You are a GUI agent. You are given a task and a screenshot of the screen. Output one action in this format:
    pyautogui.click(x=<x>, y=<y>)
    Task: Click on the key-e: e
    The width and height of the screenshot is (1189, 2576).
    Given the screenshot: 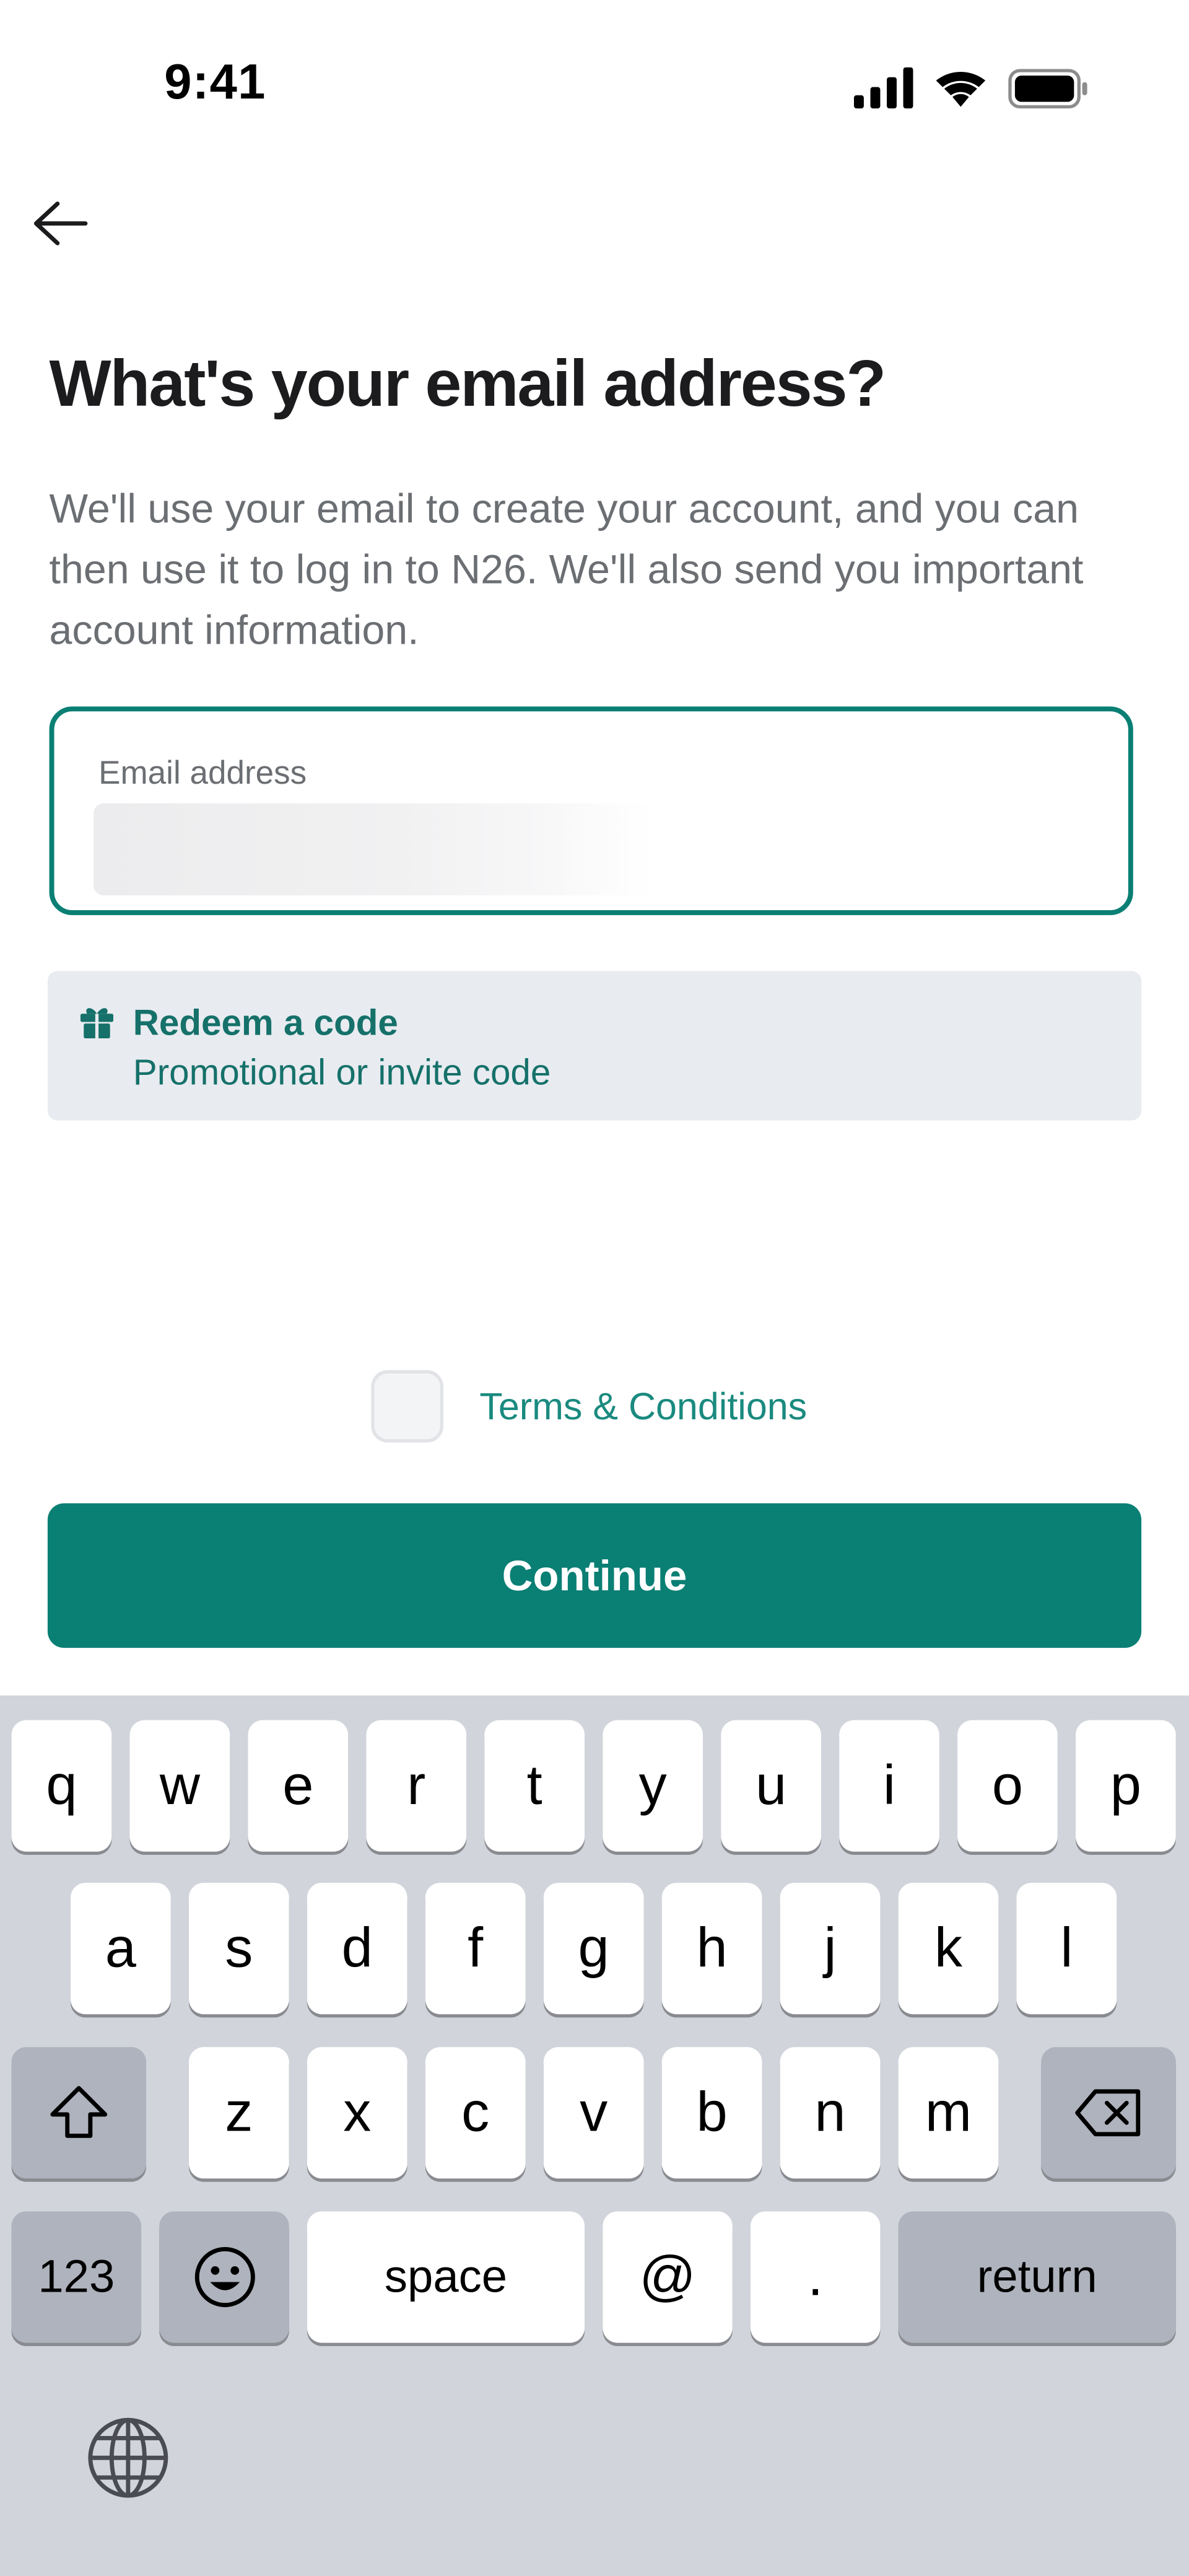 What is the action you would take?
    pyautogui.click(x=298, y=1786)
    